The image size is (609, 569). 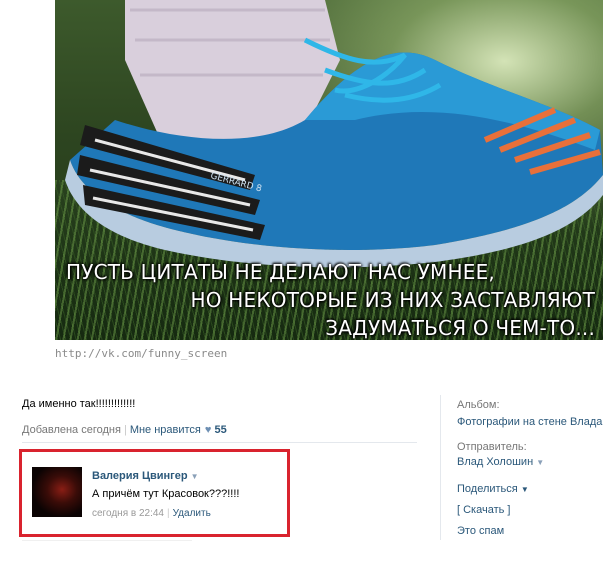 I want to click on comment-meta: сегодня в 22:44 | Удалить, so click(x=151, y=513).